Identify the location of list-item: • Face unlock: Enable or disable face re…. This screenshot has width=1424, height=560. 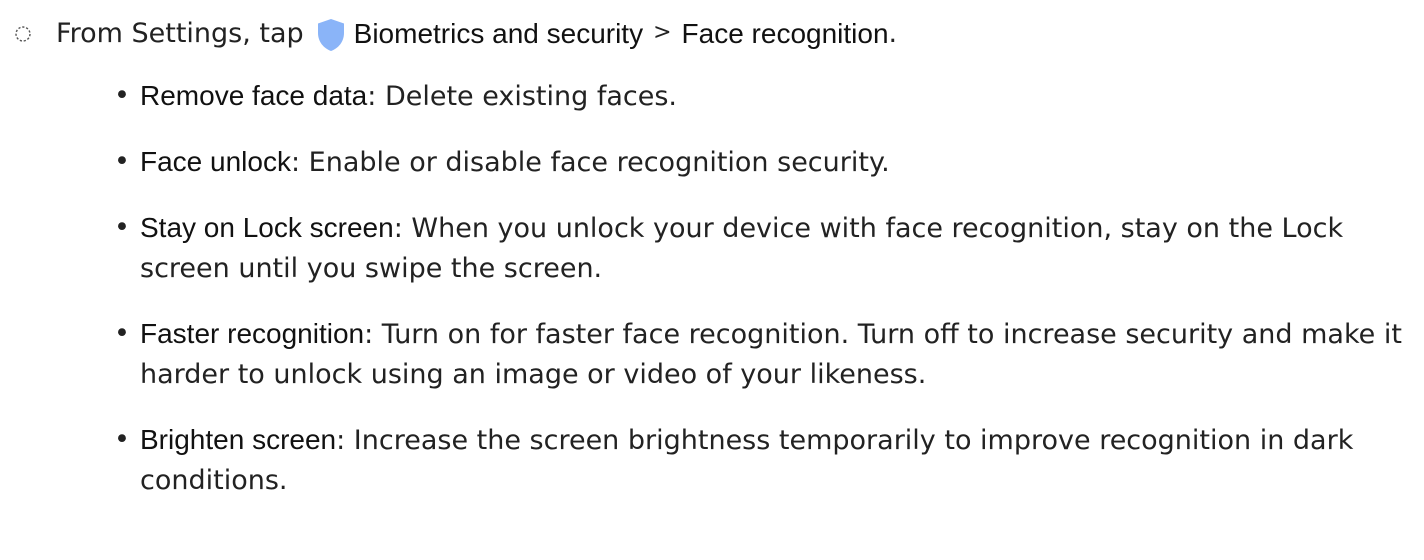
(759, 162).